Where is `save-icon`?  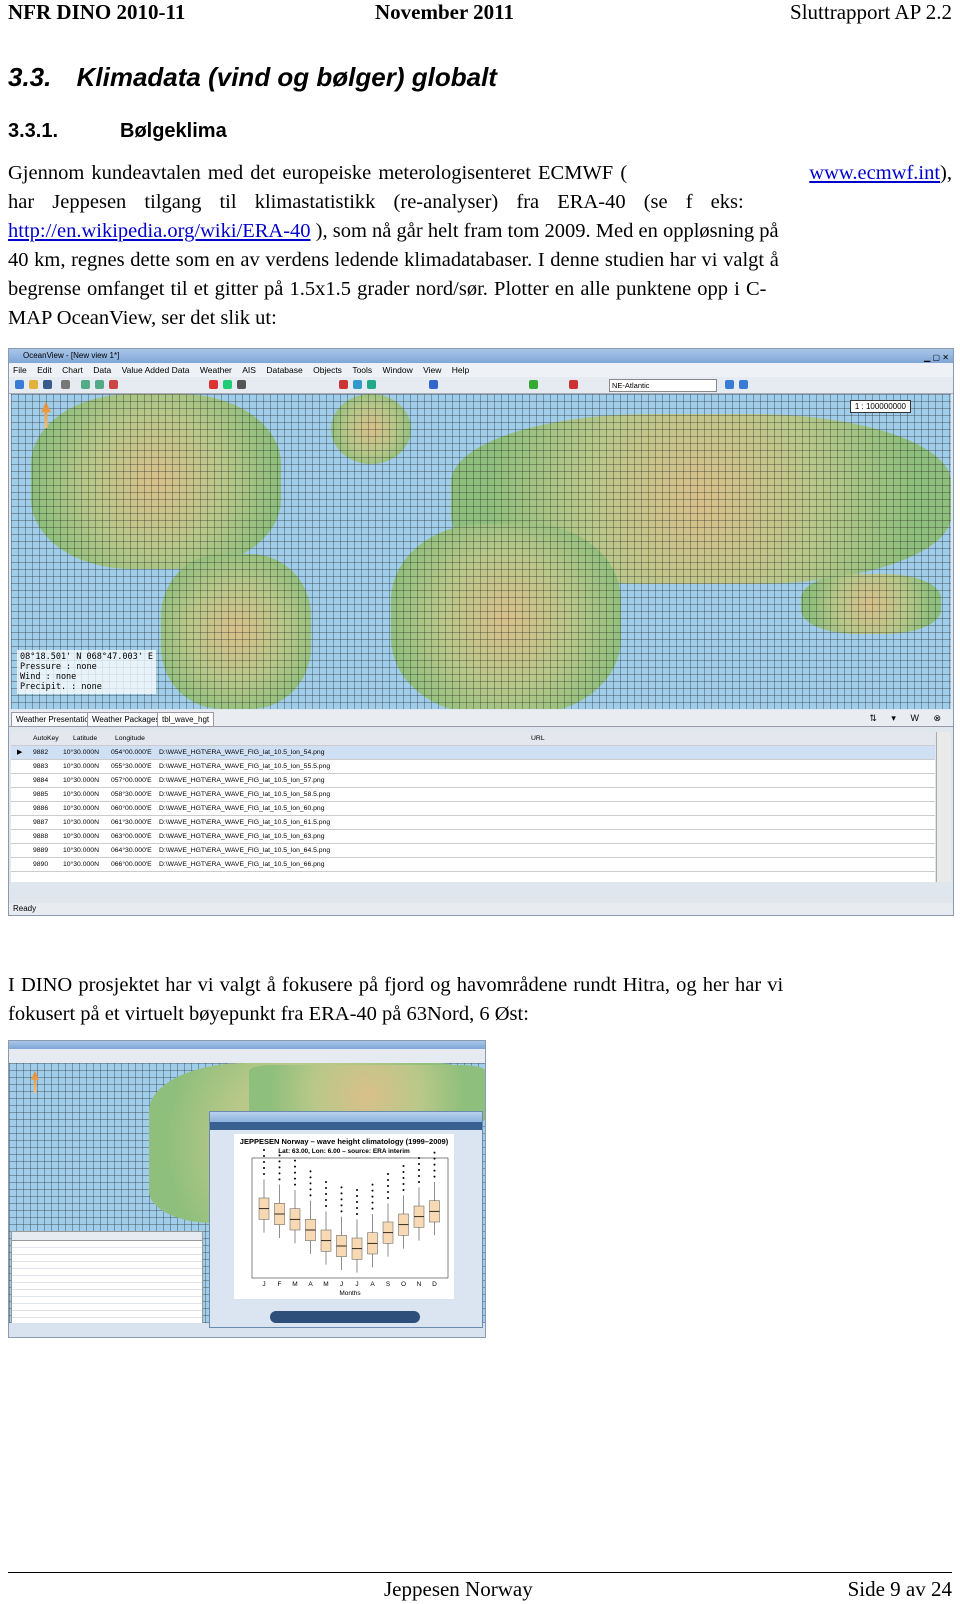
save-icon is located at coordinates (47, 384).